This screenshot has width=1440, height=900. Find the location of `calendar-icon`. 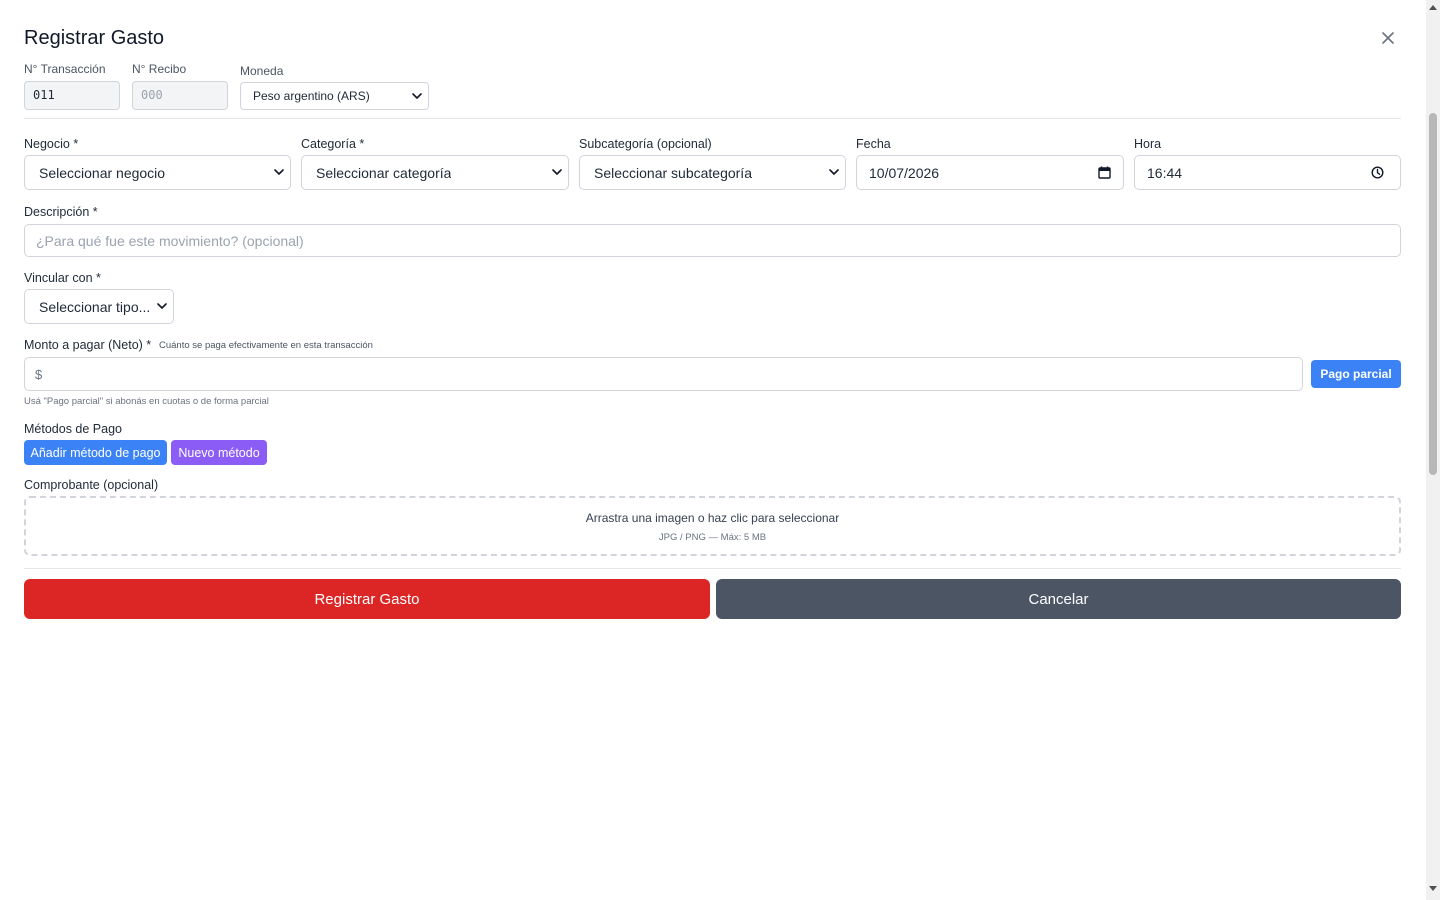

calendar-icon is located at coordinates (1104, 172).